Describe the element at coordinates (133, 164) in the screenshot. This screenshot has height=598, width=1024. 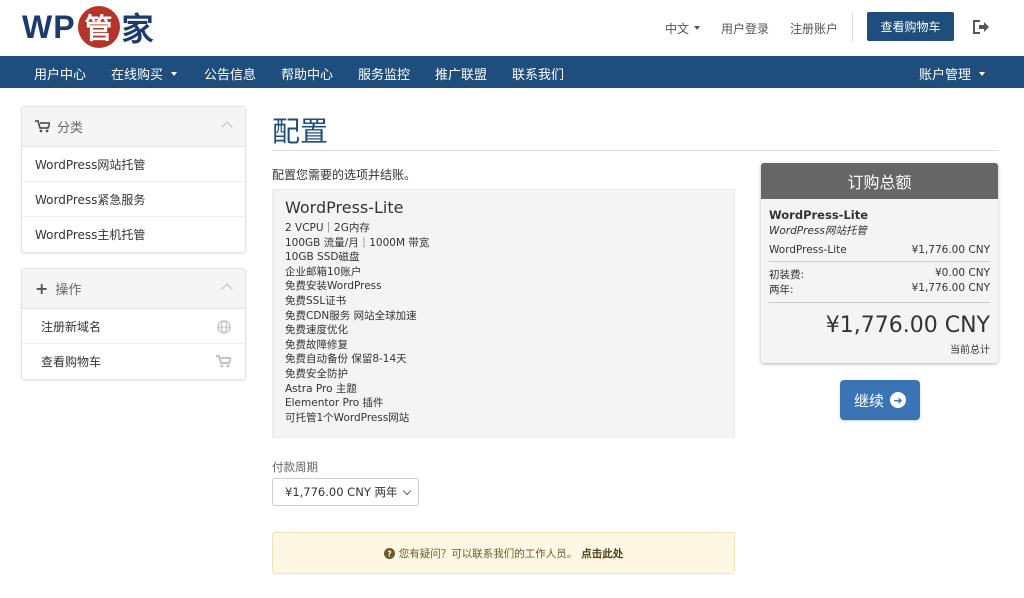
I see `sidebar-item-wp-hosting: WordPress网站托管` at that location.